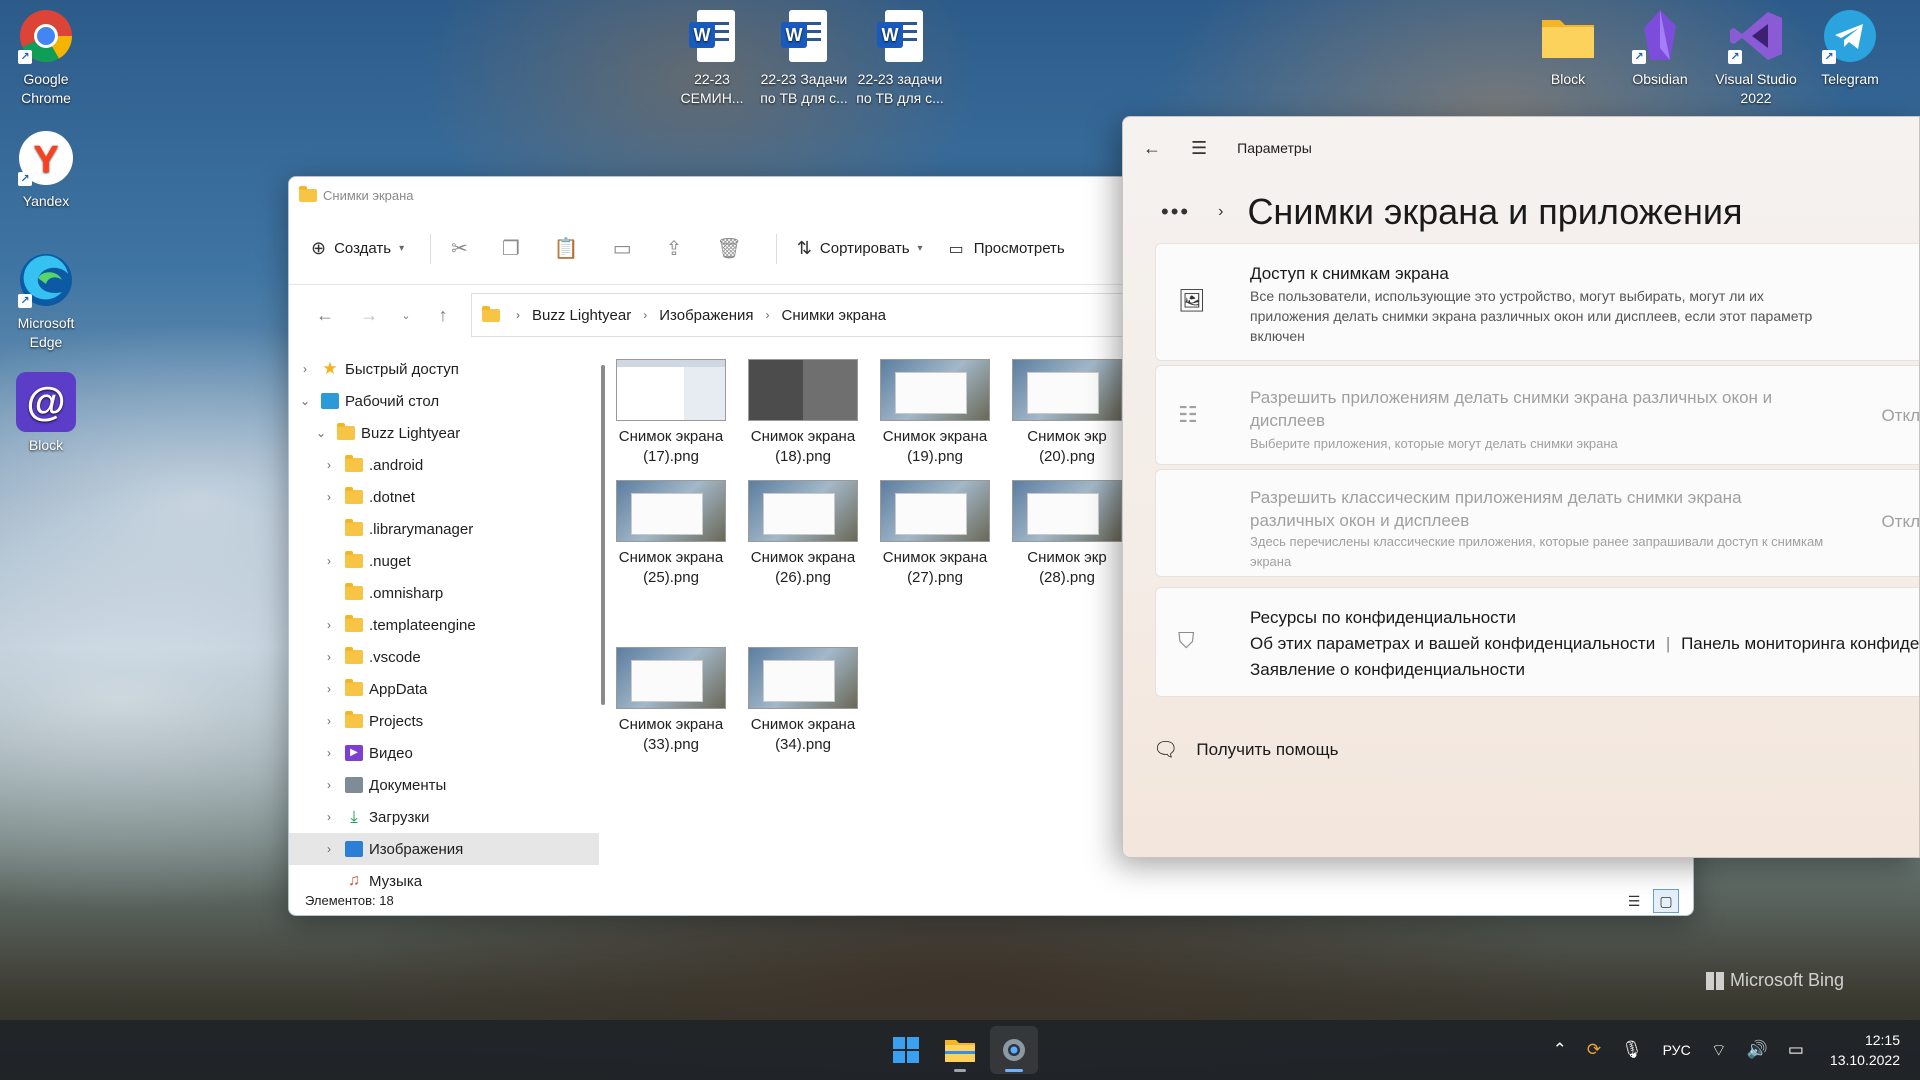 The height and width of the screenshot is (1080, 1920). What do you see at coordinates (1719, 1050) in the screenshot?
I see `wifi-icon: ⌔` at bounding box center [1719, 1050].